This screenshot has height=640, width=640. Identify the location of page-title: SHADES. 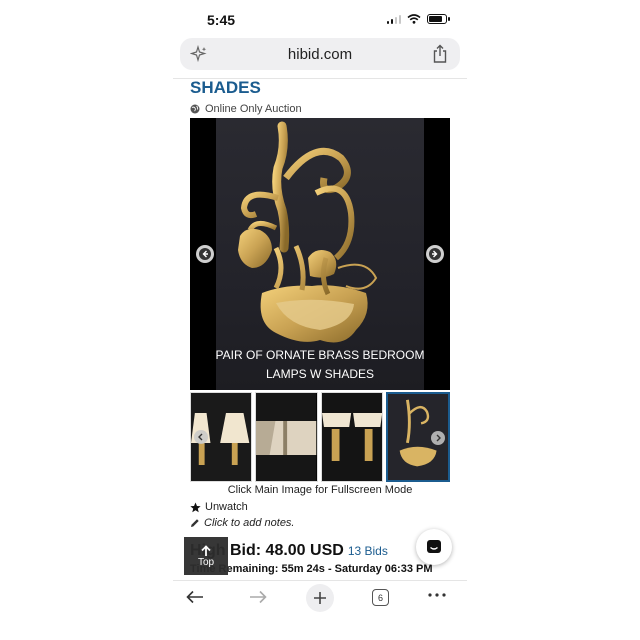
(225, 87).